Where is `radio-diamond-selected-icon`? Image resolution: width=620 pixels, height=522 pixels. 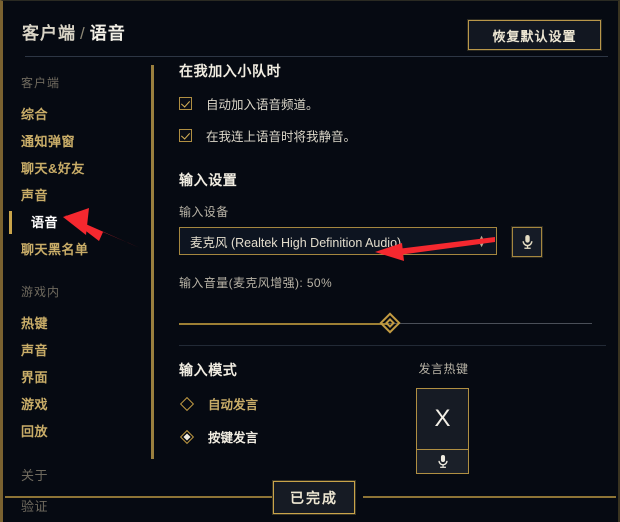
radio-diamond-selected-icon is located at coordinates (186, 436).